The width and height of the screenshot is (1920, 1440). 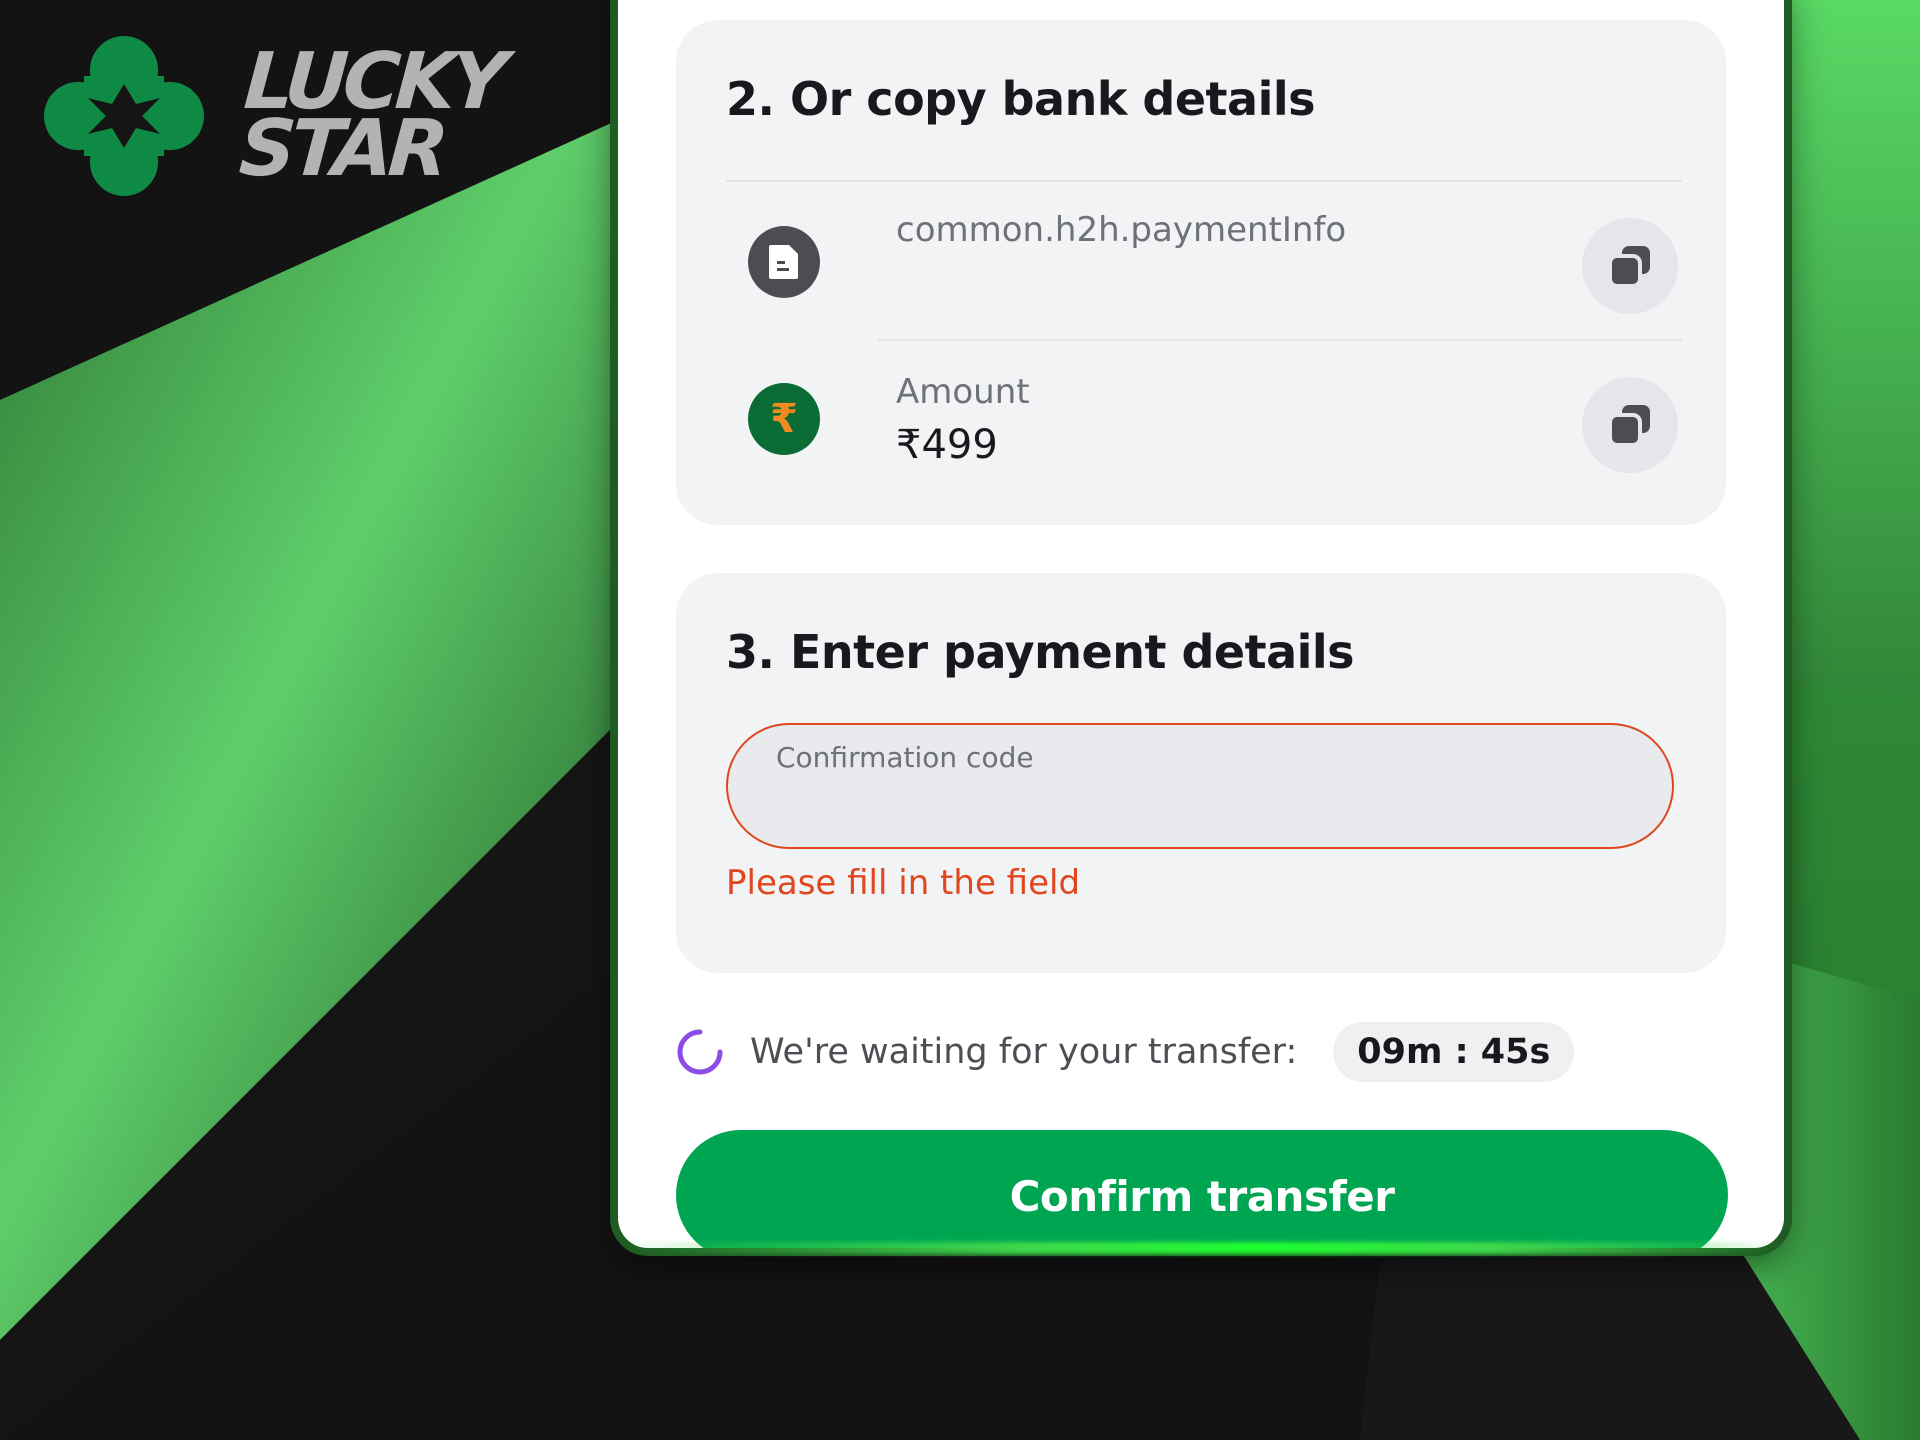 I want to click on confirmation-code-field: Confirmation code, so click(x=1200, y=786).